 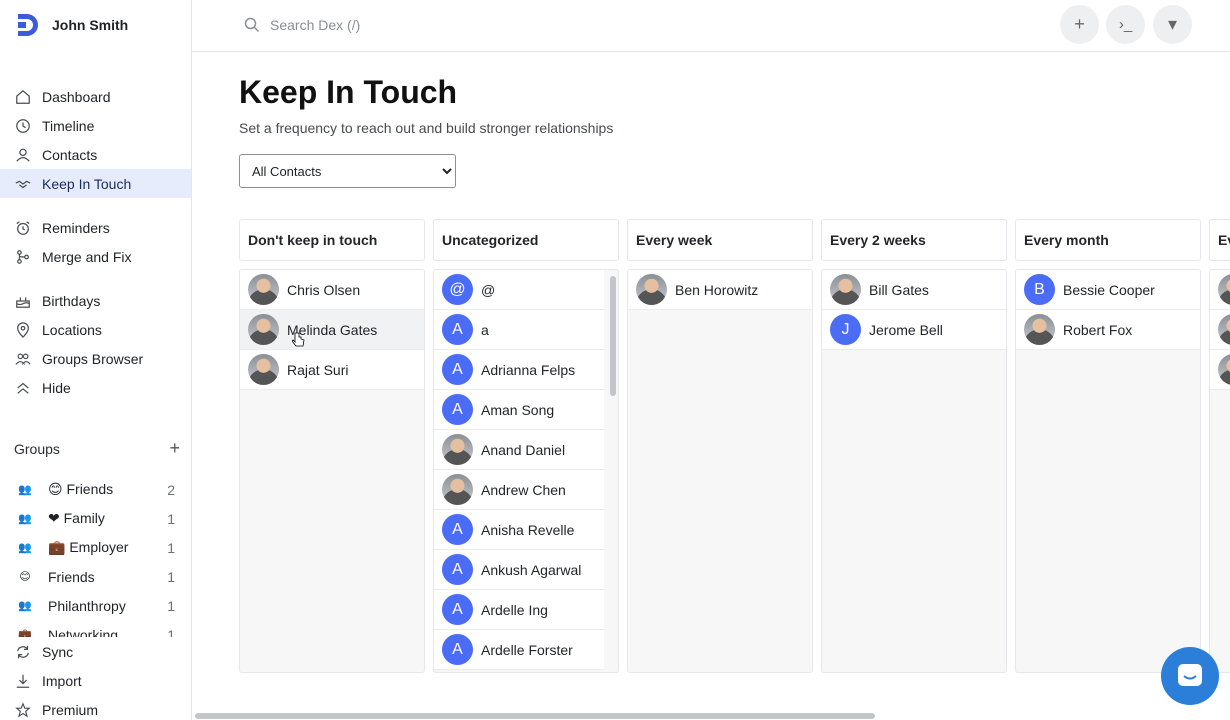 I want to click on sidebar-item-reminders: Reminders, so click(x=95, y=227).